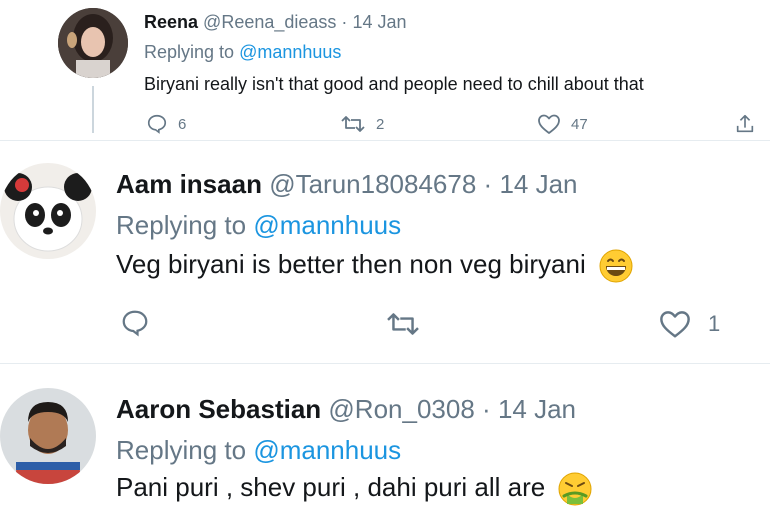  I want to click on retweet-button, so click(408, 324).